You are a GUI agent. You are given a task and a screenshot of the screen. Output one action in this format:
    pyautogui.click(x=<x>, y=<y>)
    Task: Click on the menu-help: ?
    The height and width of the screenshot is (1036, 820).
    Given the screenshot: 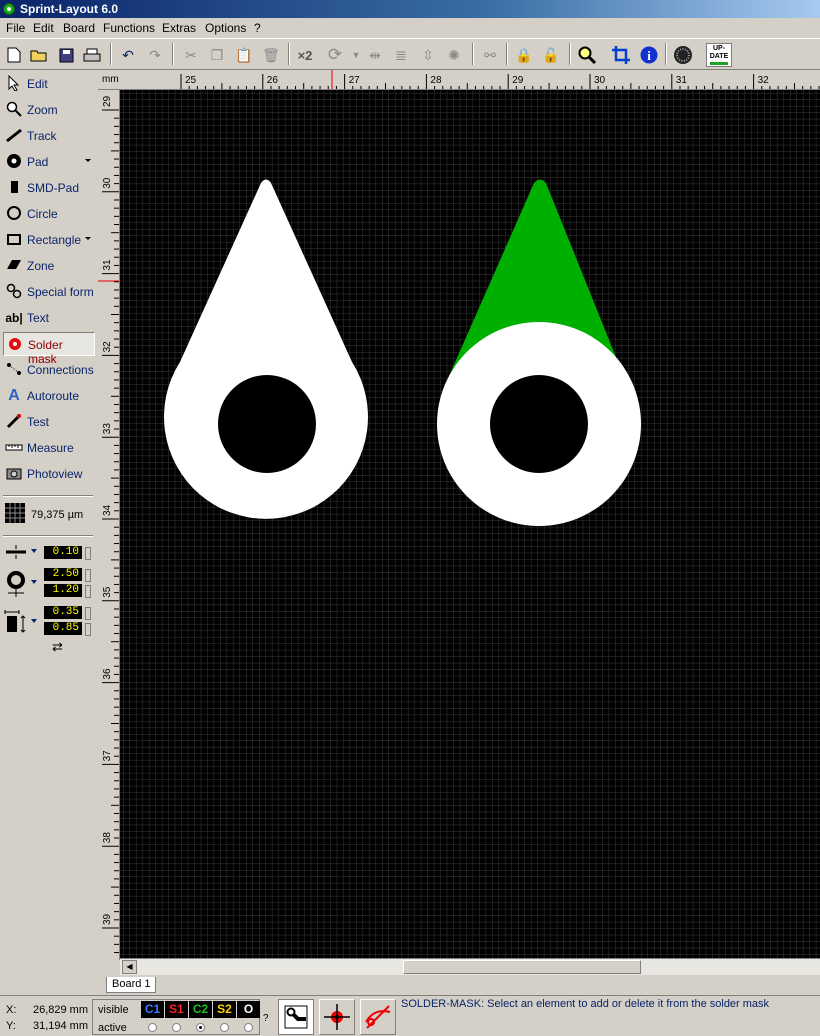 What is the action you would take?
    pyautogui.click(x=257, y=28)
    